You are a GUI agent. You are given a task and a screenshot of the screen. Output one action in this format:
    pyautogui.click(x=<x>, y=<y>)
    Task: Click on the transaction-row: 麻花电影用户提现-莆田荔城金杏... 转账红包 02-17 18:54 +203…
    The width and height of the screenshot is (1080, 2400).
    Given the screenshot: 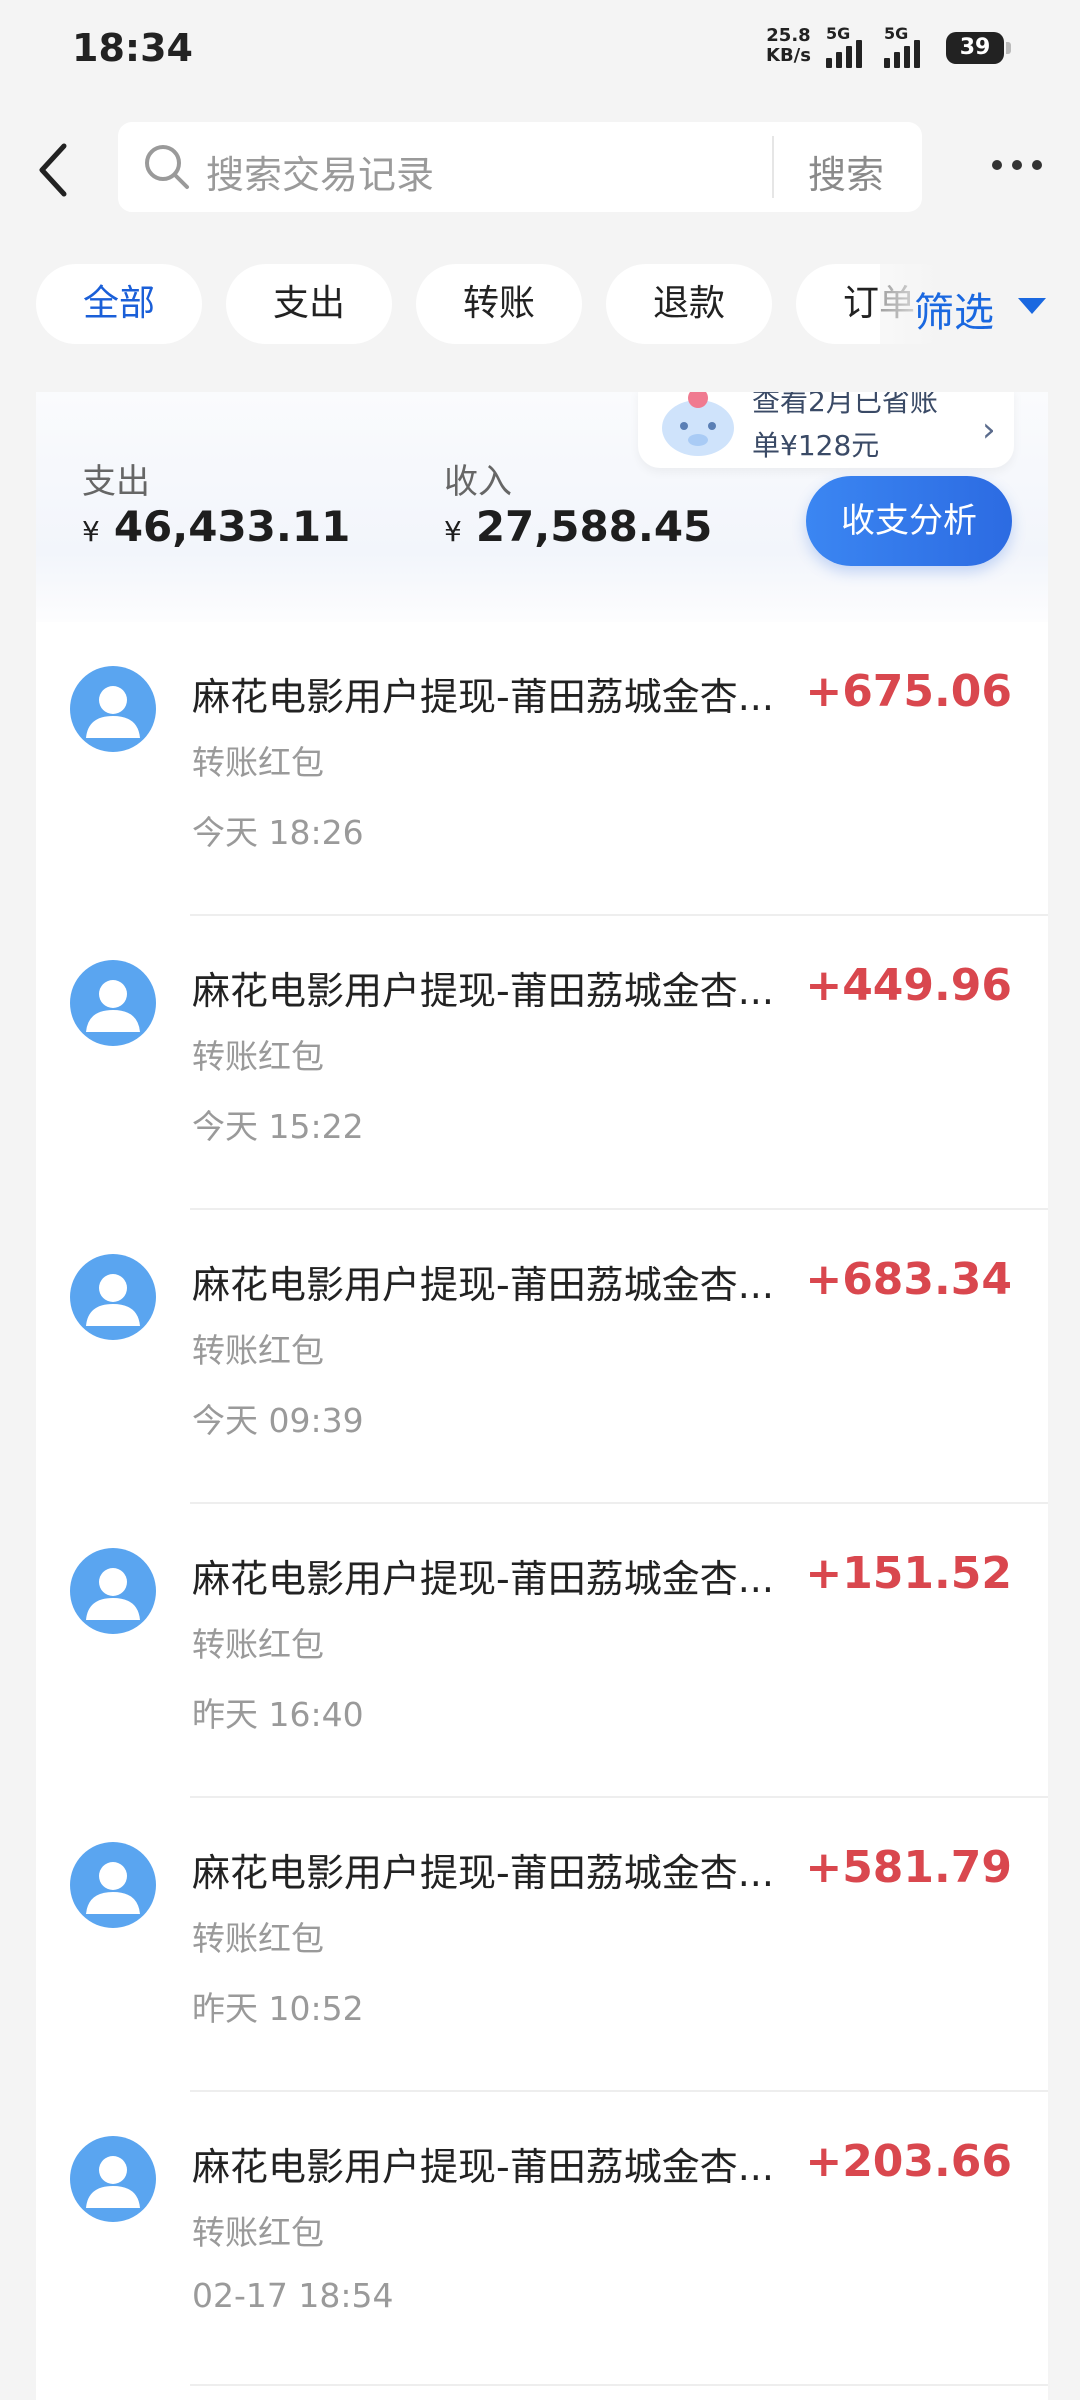 What is the action you would take?
    pyautogui.click(x=542, y=2239)
    